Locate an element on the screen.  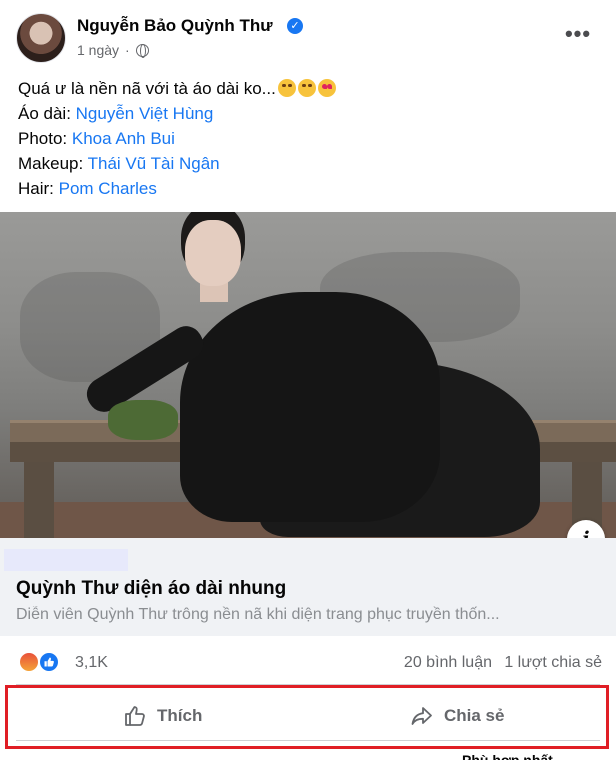
credit-label: Áo dài: is located at coordinates (47, 113).